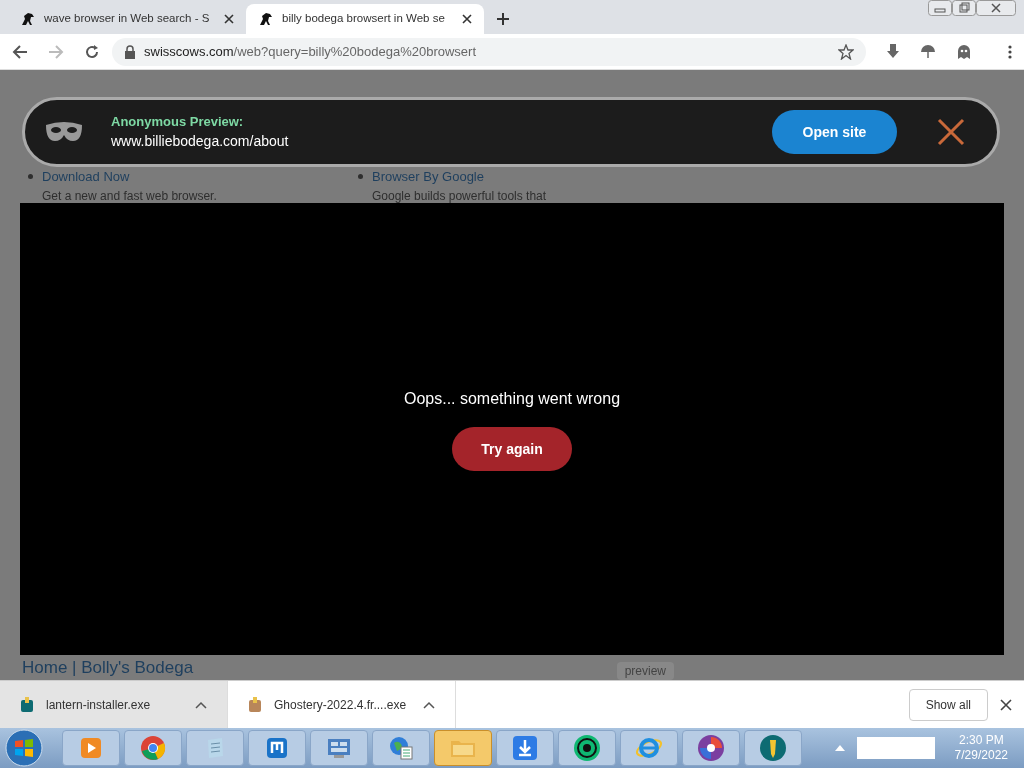 This screenshot has width=1024, height=768. What do you see at coordinates (64, 132) in the screenshot?
I see `mask-icon` at bounding box center [64, 132].